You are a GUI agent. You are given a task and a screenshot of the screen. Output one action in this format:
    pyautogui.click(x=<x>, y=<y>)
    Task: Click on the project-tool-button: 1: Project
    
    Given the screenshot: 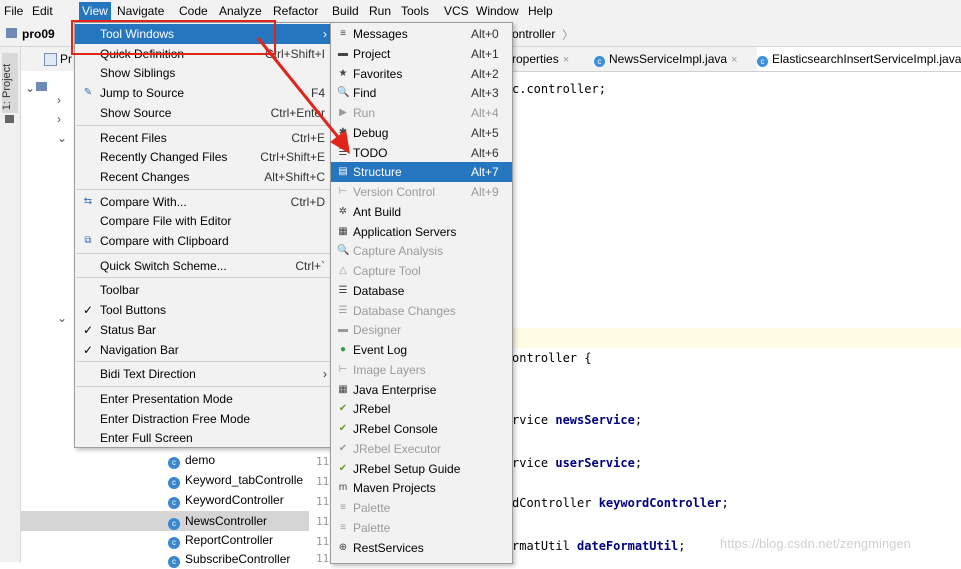 What is the action you would take?
    pyautogui.click(x=9, y=83)
    